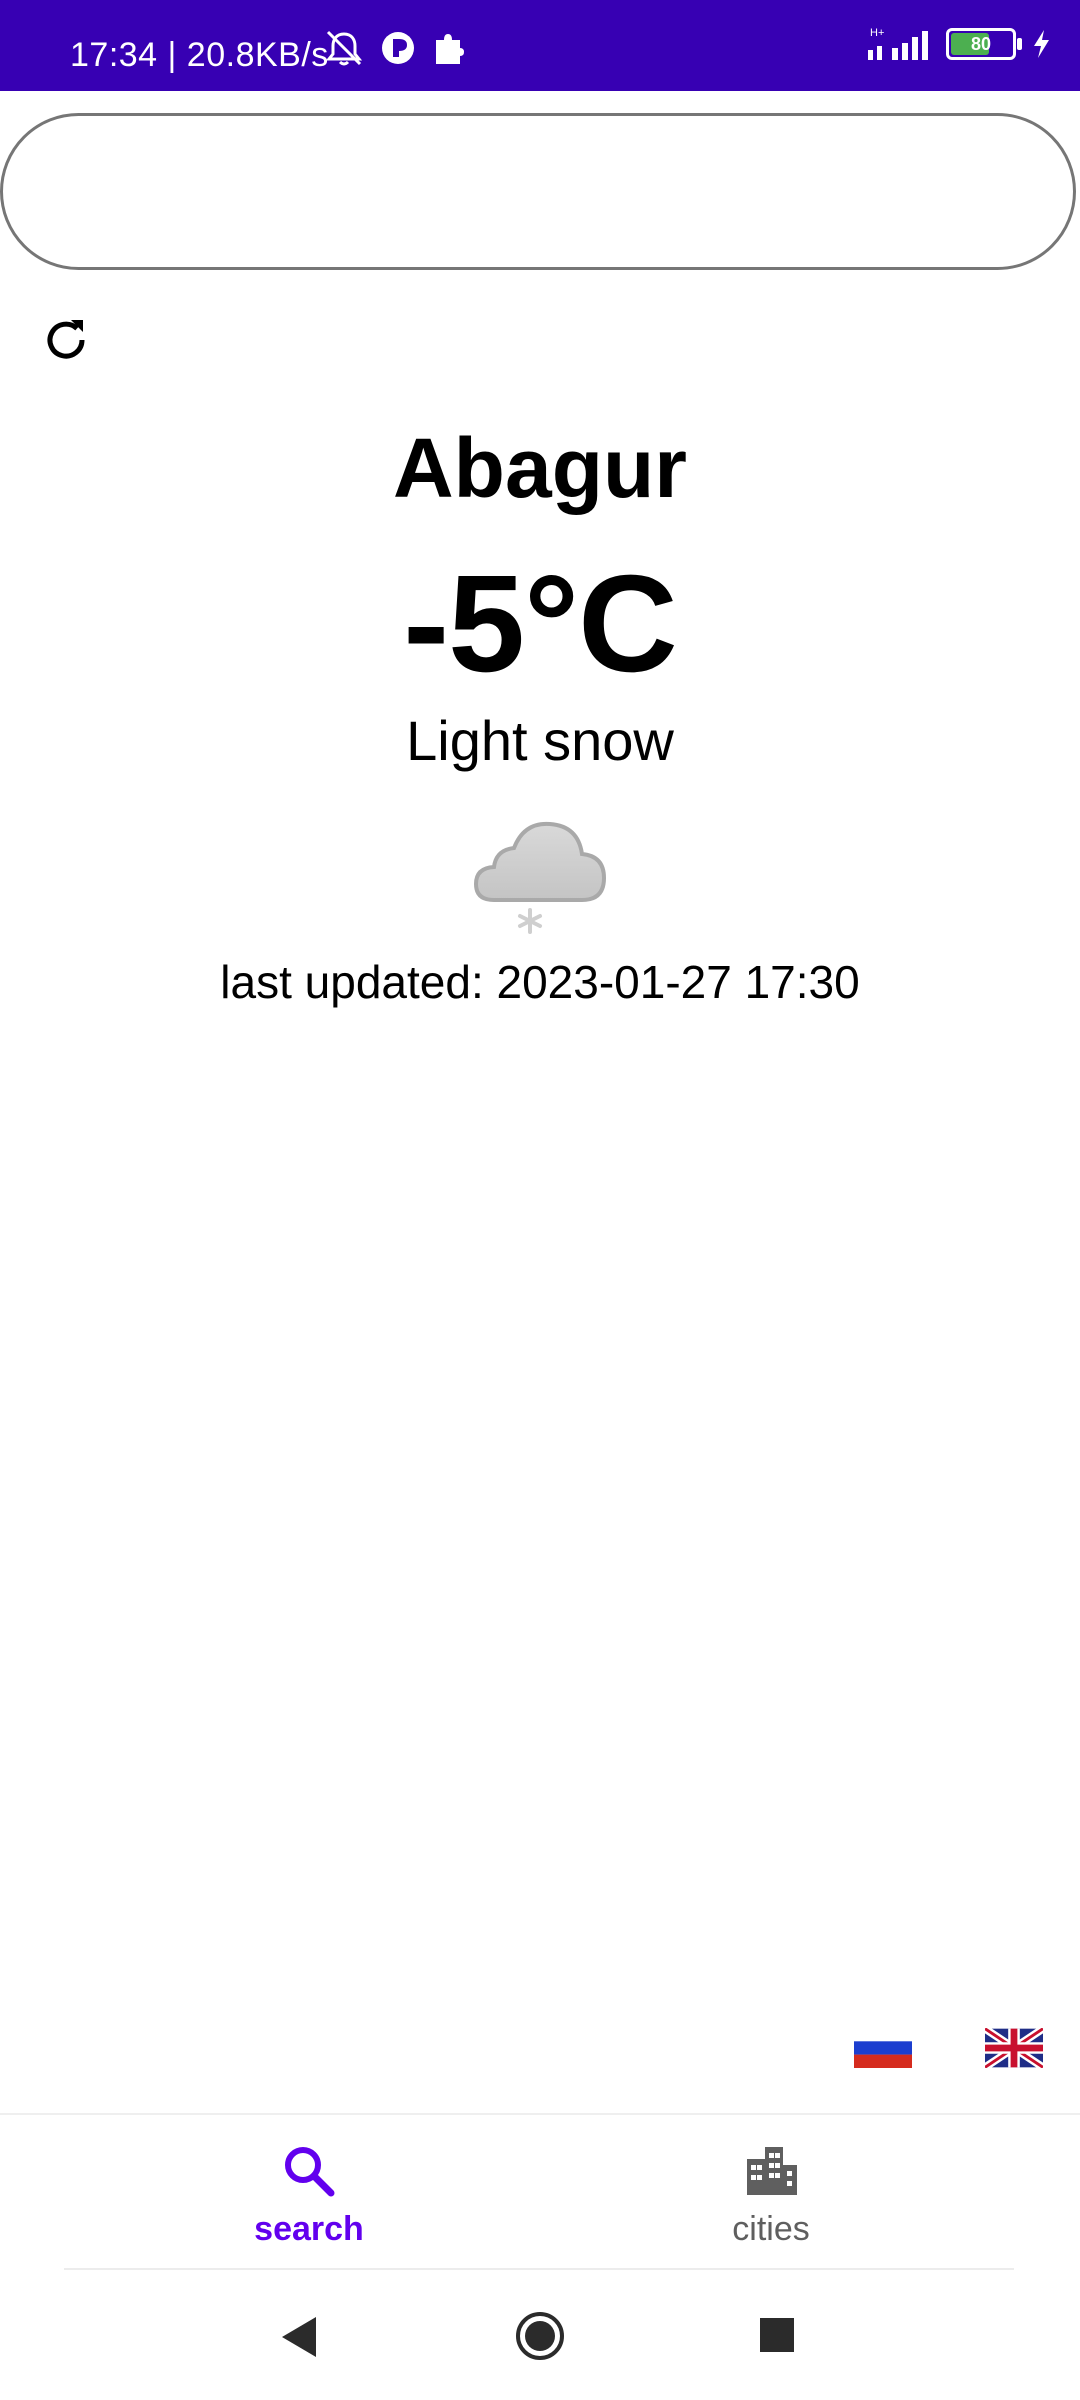 The height and width of the screenshot is (2400, 1080). I want to click on uk-flag, so click(1014, 2048).